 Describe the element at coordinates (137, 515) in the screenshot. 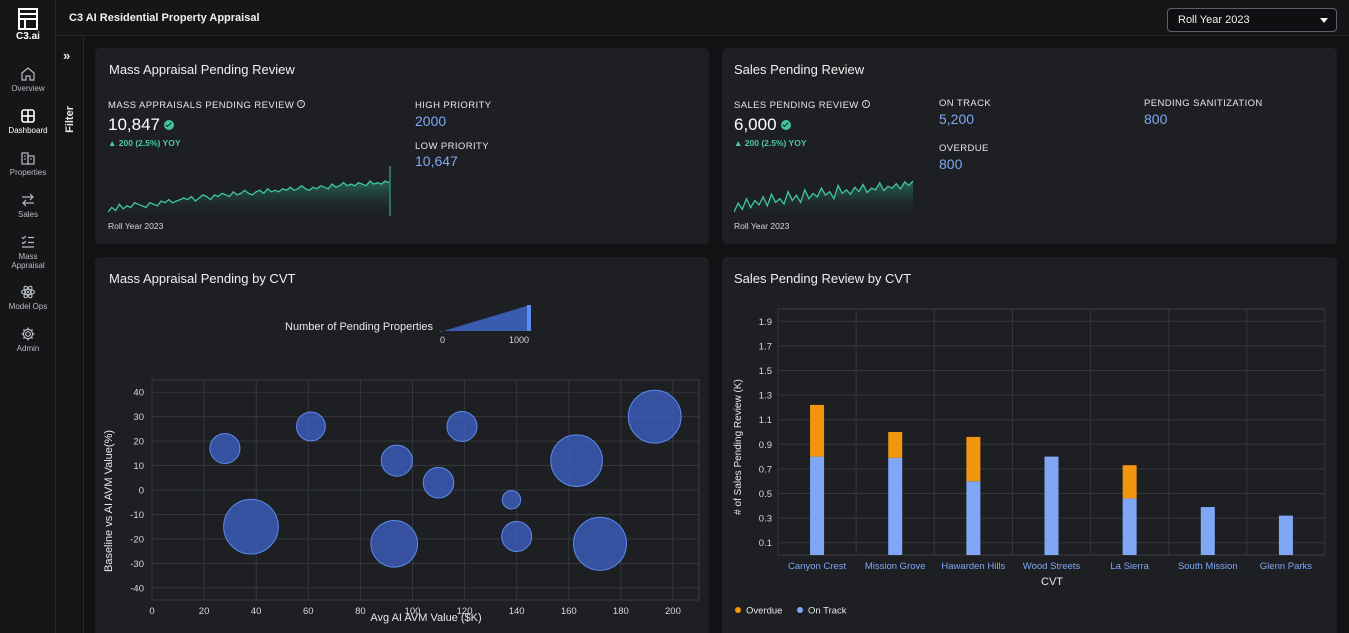

I see `y-tick-label: -10` at that location.